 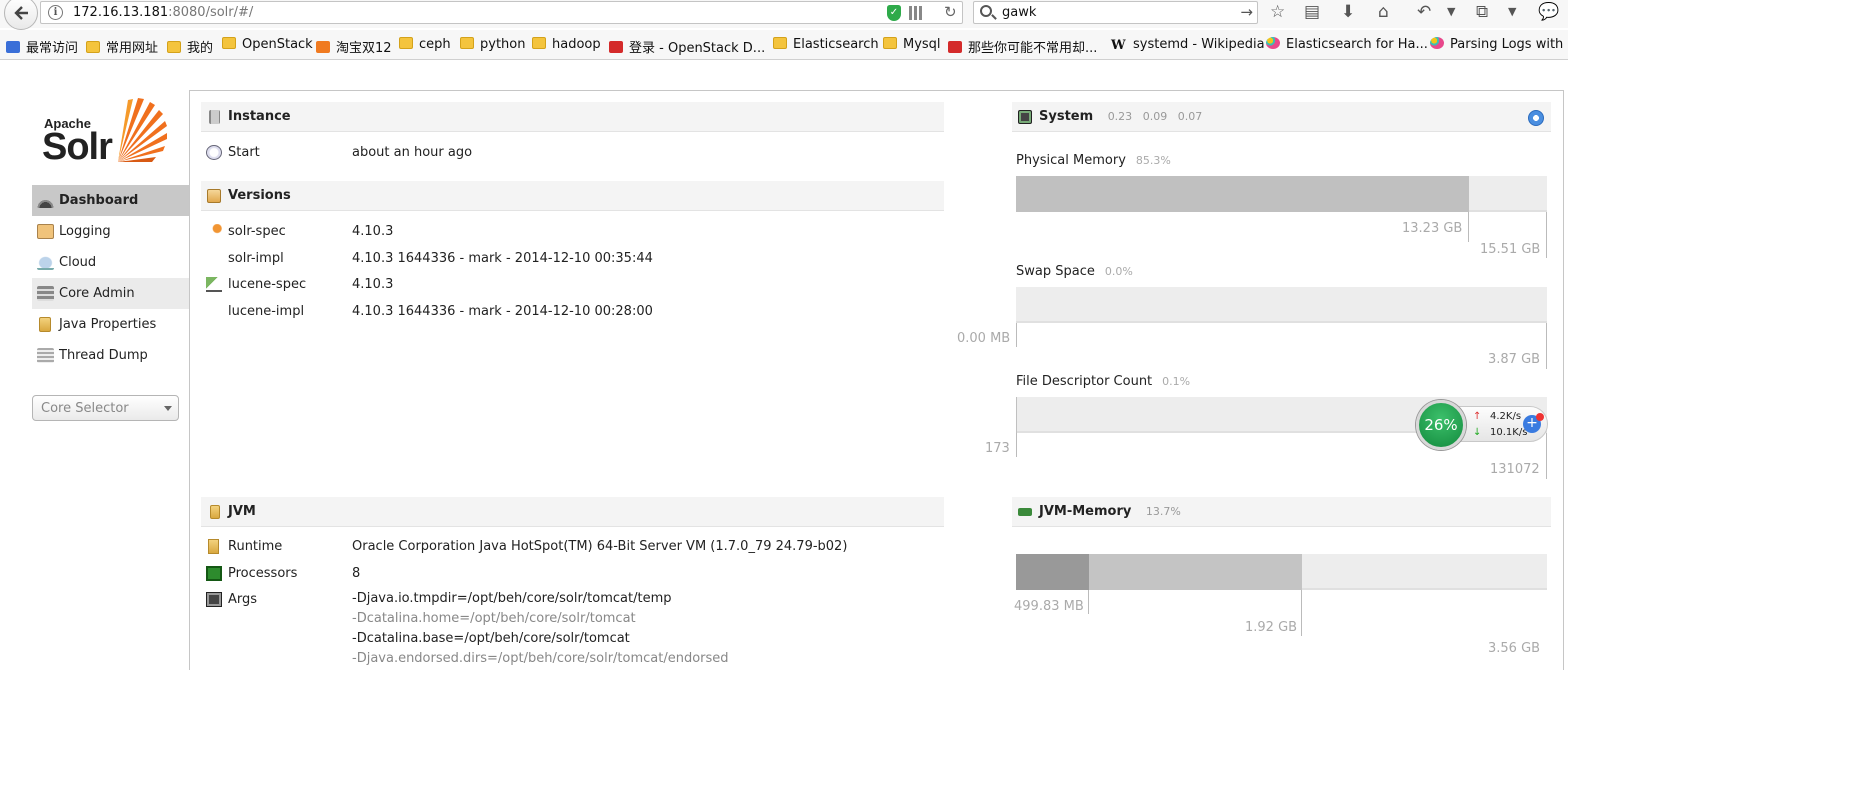 What do you see at coordinates (1383, 12) in the screenshot?
I see `home-icon: ⌂` at bounding box center [1383, 12].